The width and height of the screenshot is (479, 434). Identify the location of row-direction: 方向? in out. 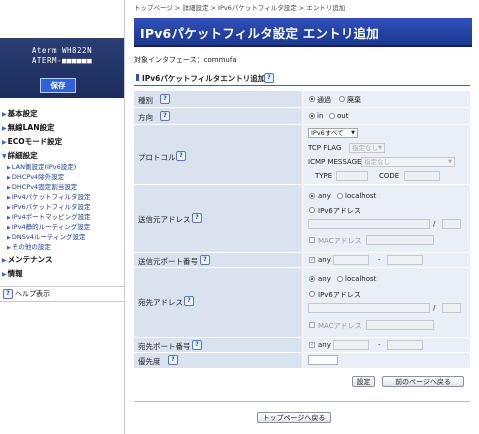
(302, 116).